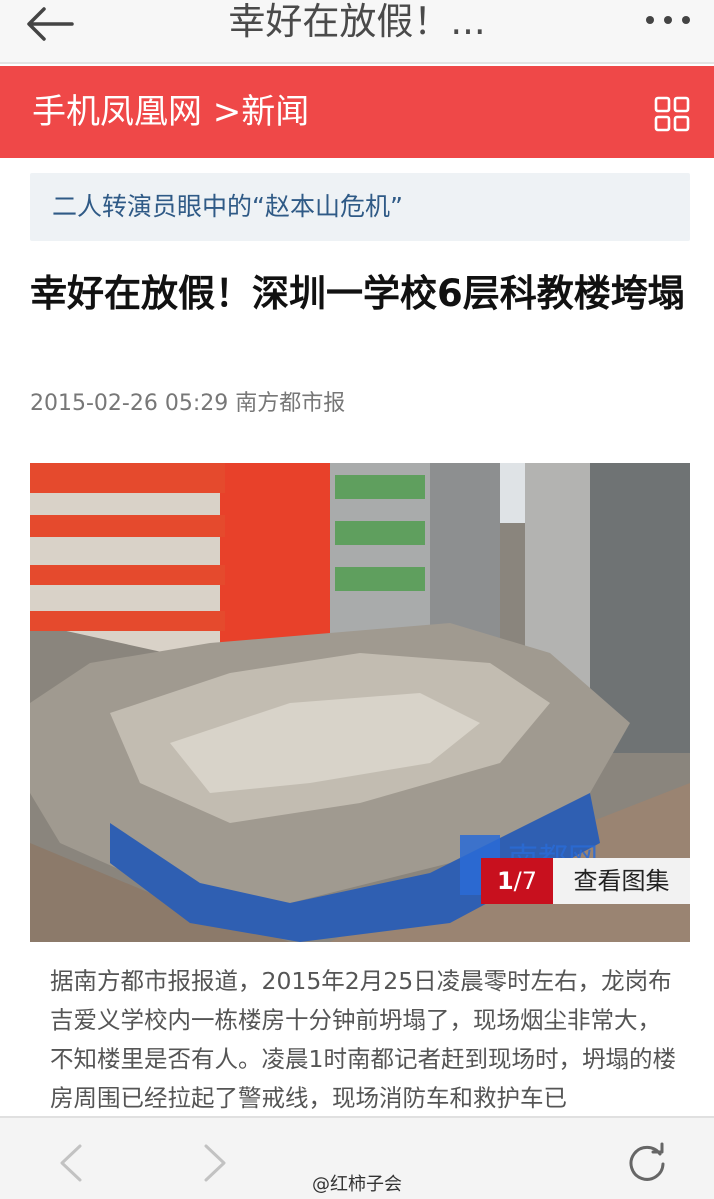 Image resolution: width=714 pixels, height=1199 pixels. I want to click on article-meta: 2015-02-26 05:29 南方都市报, so click(188, 403).